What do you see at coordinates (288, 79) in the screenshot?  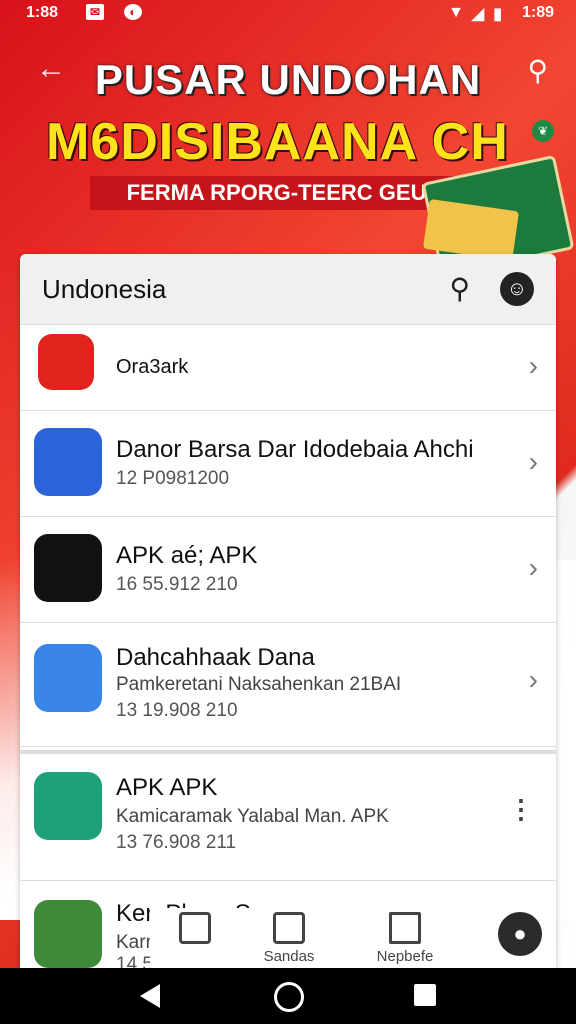 I see `banner-title-line1: PUSAR UNDOHAN` at bounding box center [288, 79].